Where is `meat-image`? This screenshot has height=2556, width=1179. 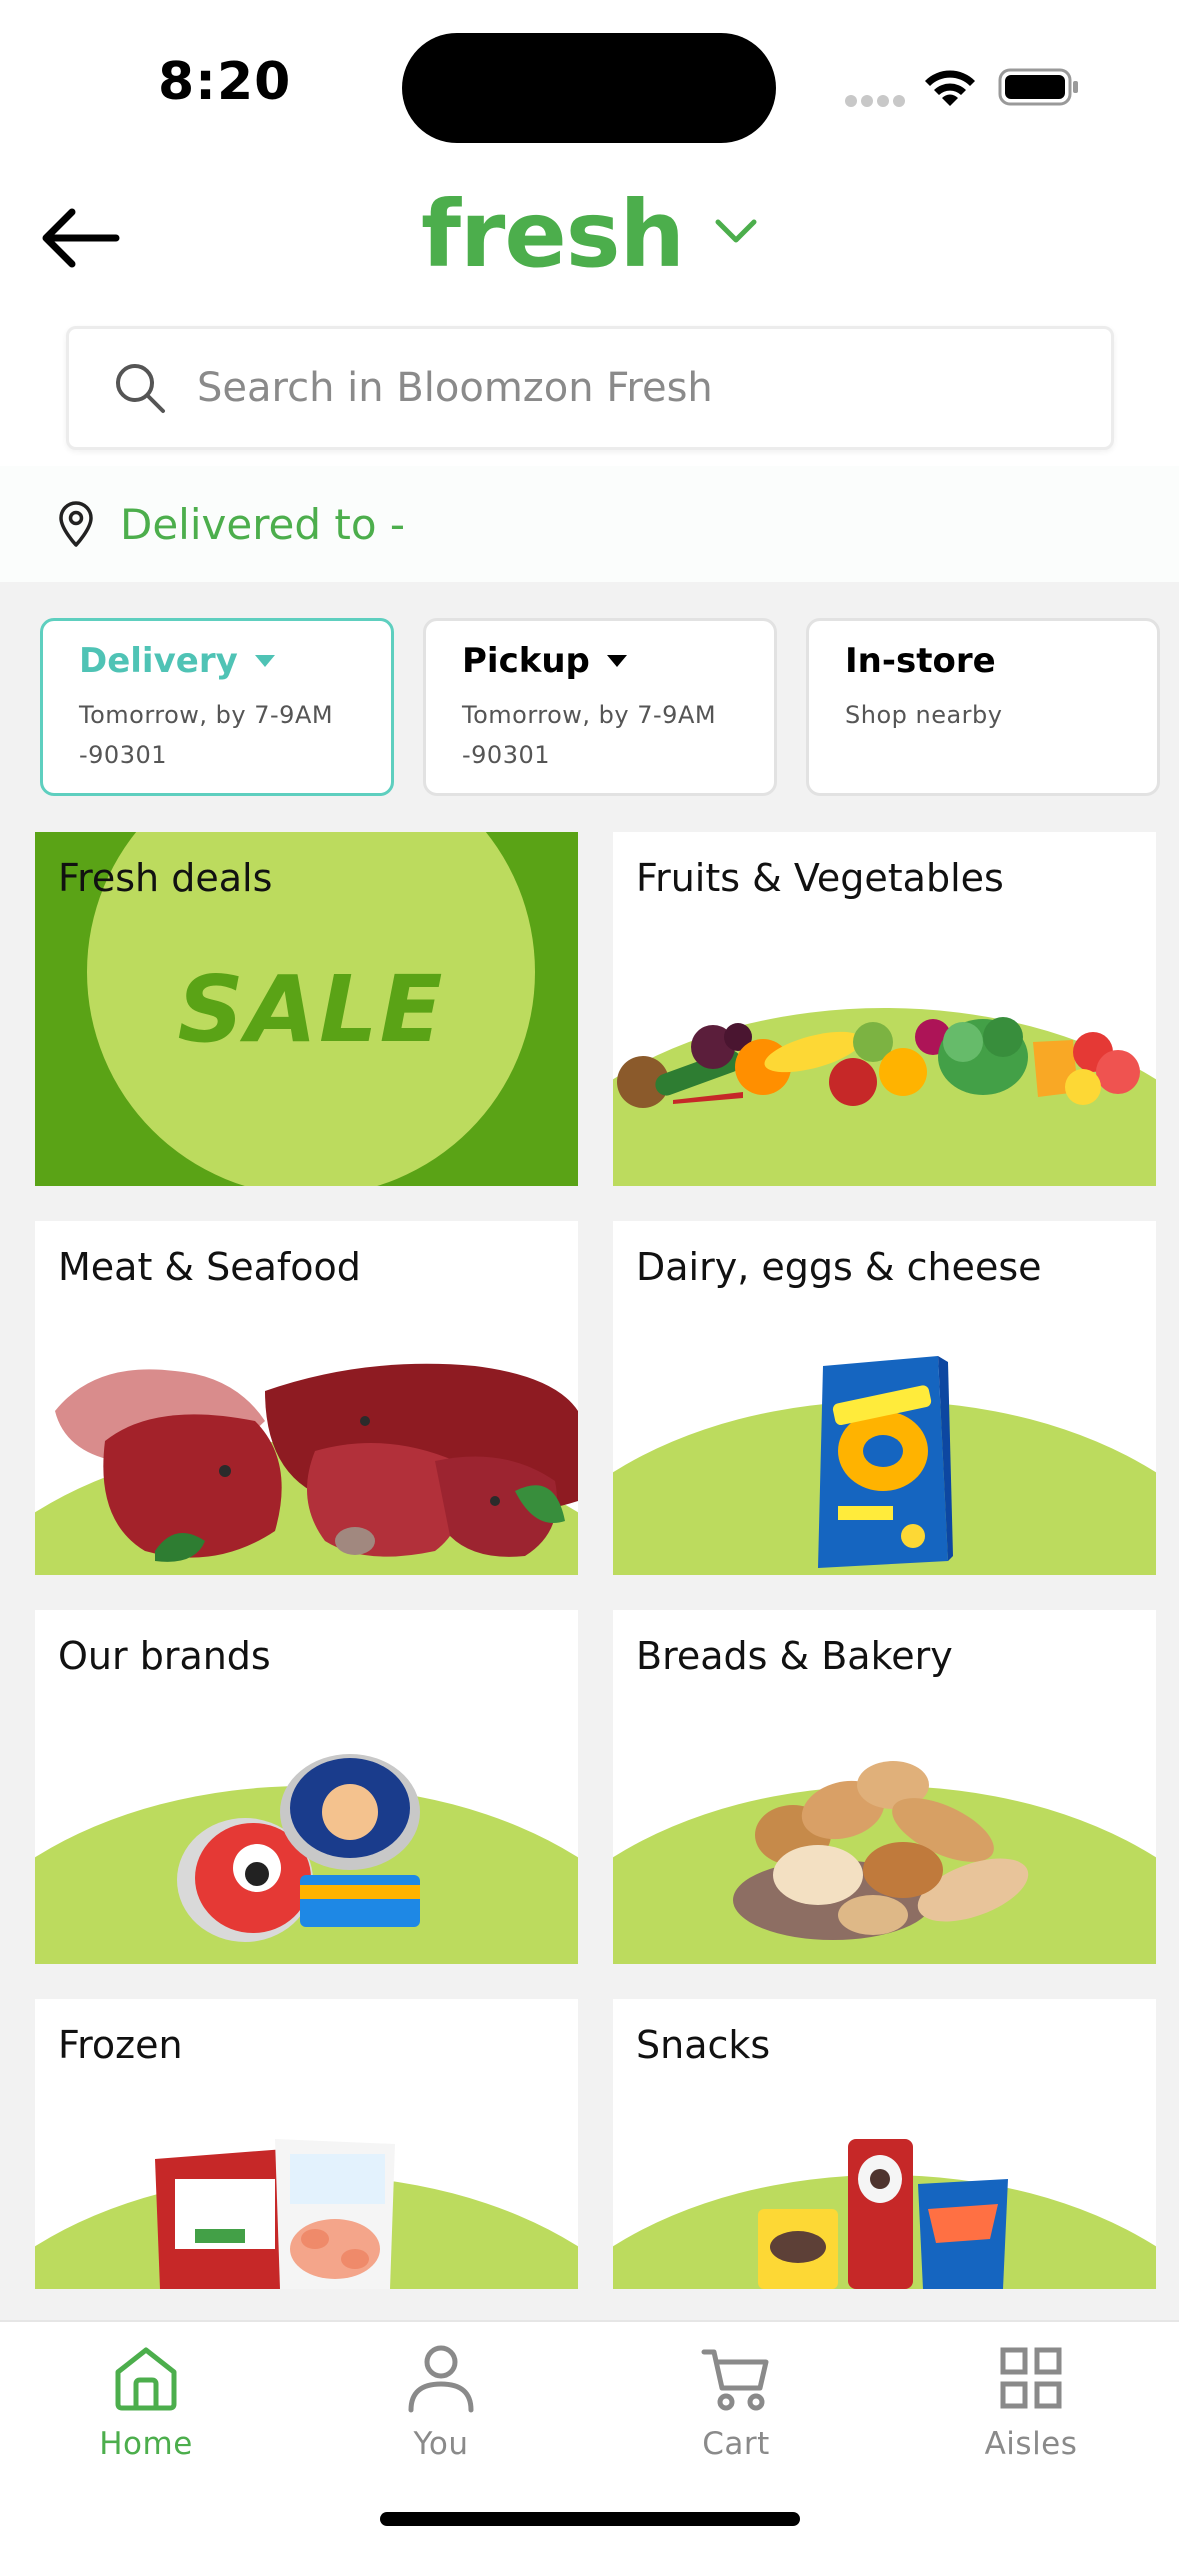
meat-image is located at coordinates (316, 1462).